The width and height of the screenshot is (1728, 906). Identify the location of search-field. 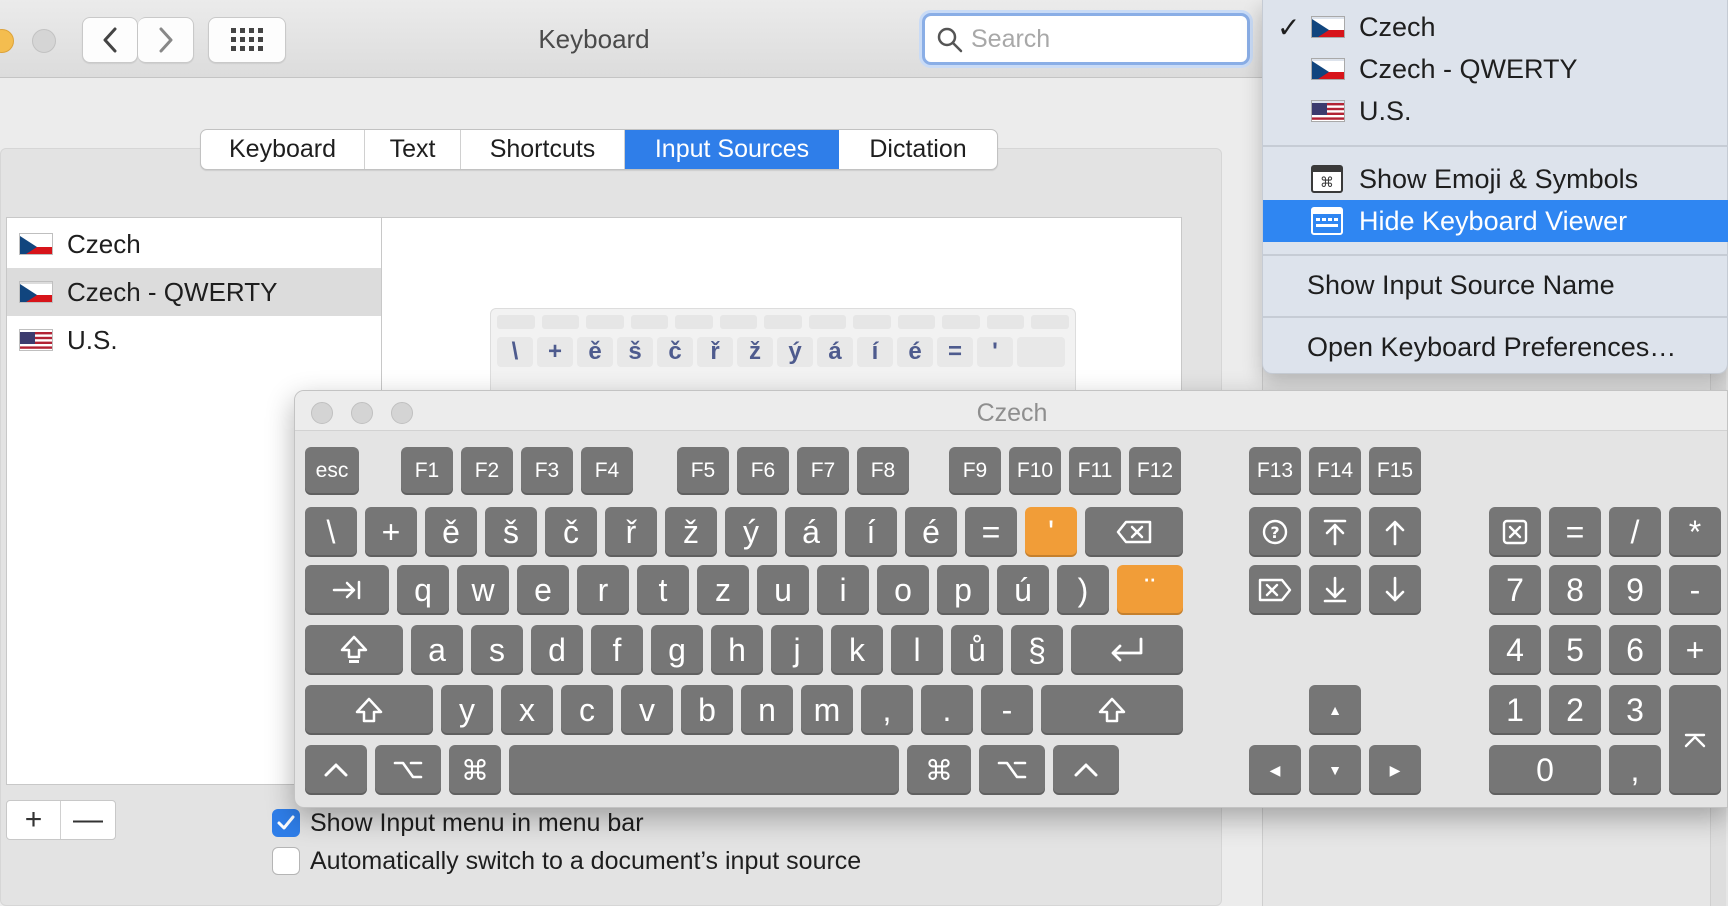
(1086, 39).